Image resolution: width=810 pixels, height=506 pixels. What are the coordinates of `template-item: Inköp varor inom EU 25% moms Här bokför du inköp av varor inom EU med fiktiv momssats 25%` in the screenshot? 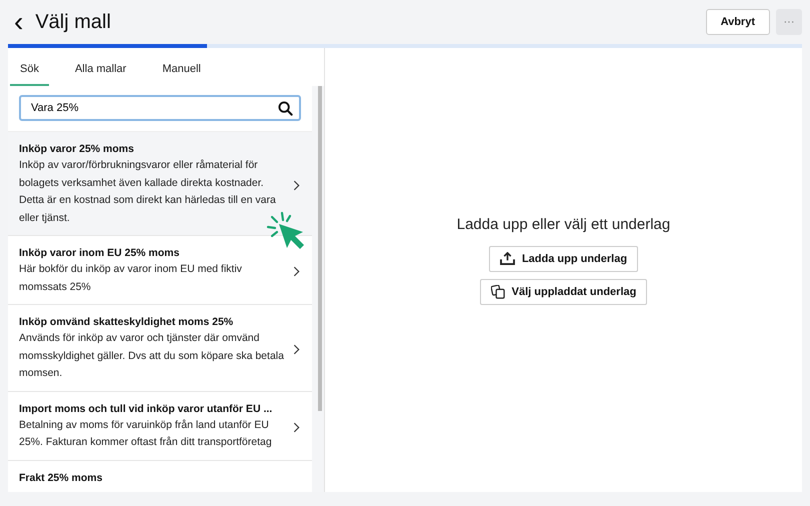 It's located at (160, 270).